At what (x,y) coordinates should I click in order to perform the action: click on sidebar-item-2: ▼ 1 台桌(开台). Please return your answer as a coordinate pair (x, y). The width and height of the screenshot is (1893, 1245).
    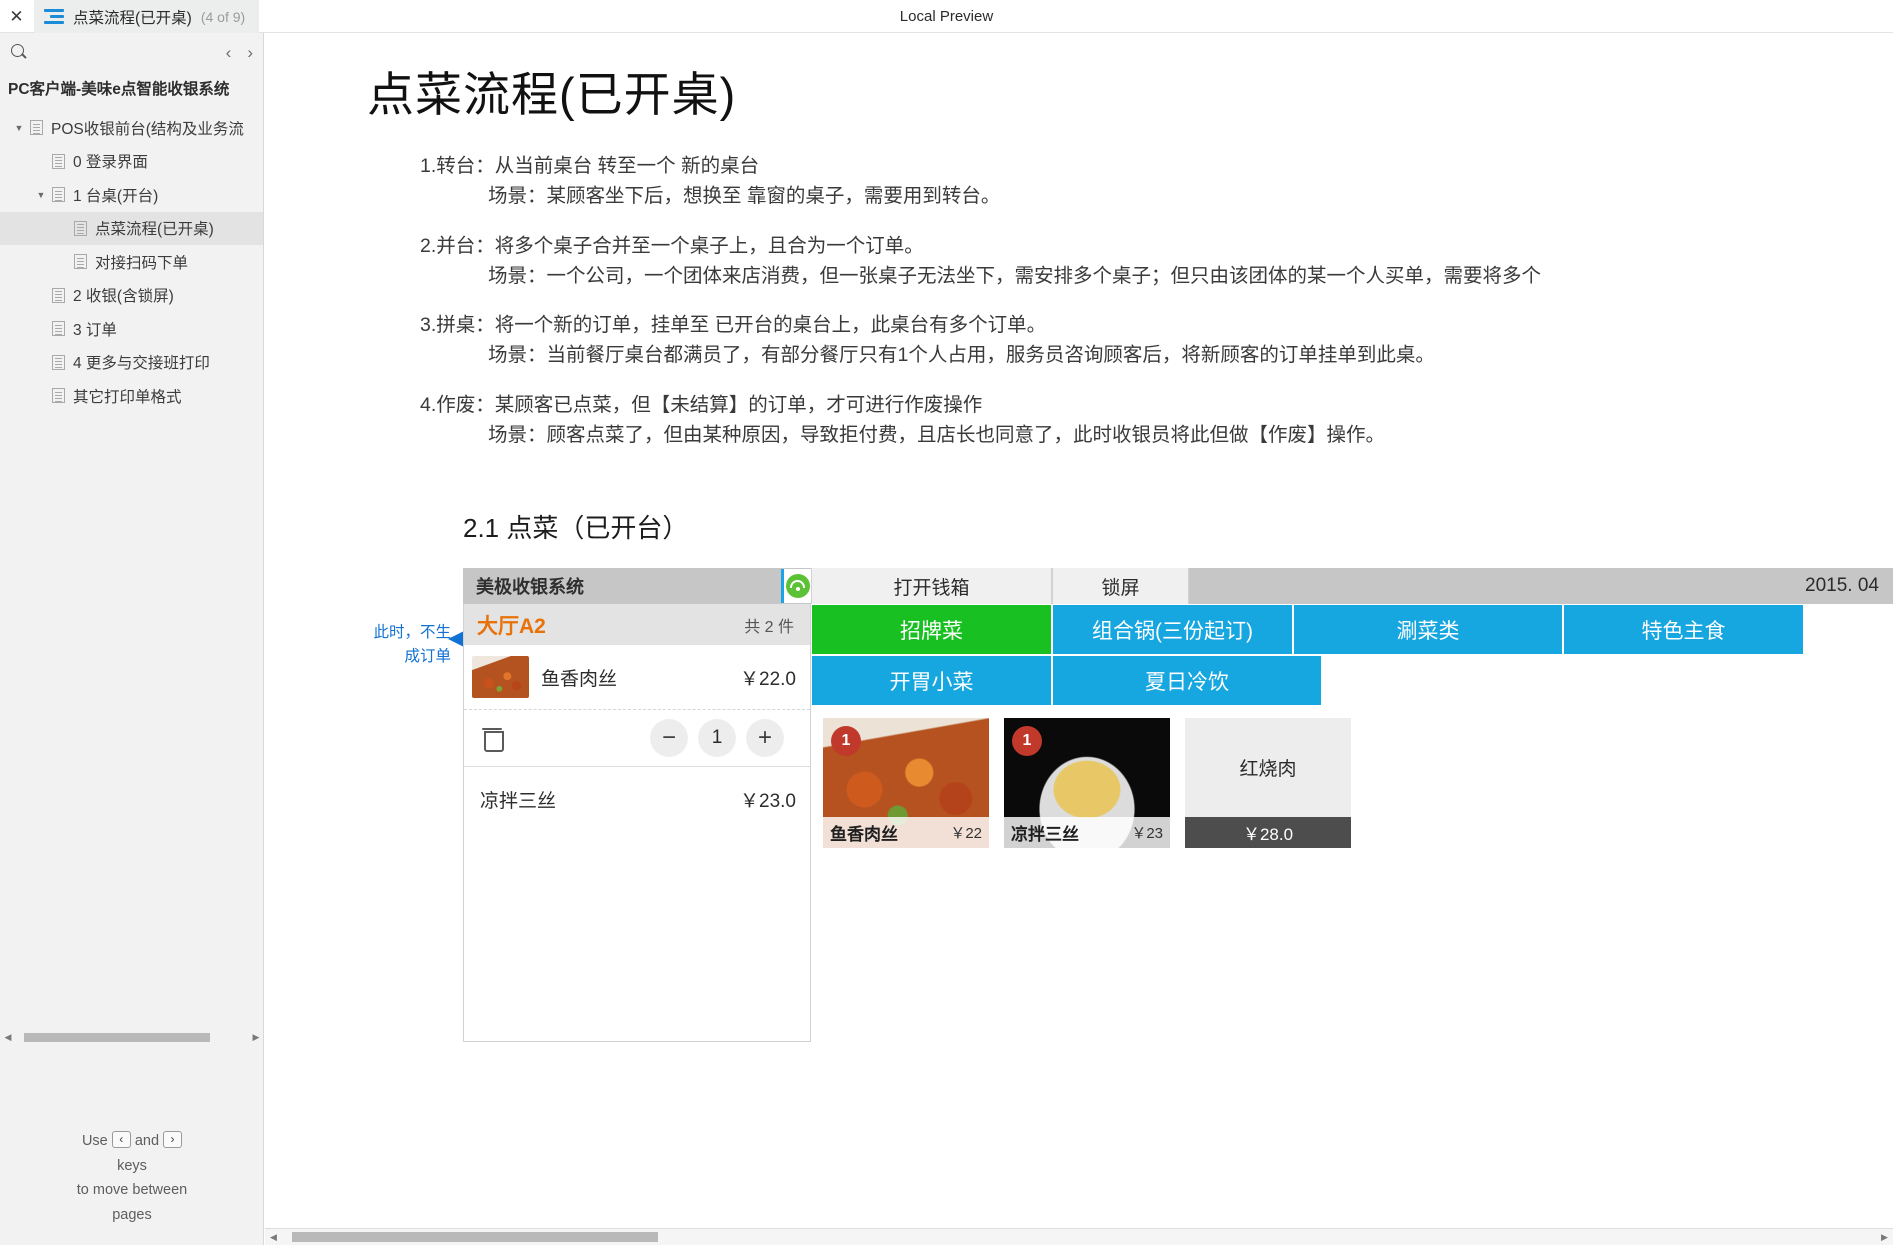
    Looking at the image, I should click on (131, 195).